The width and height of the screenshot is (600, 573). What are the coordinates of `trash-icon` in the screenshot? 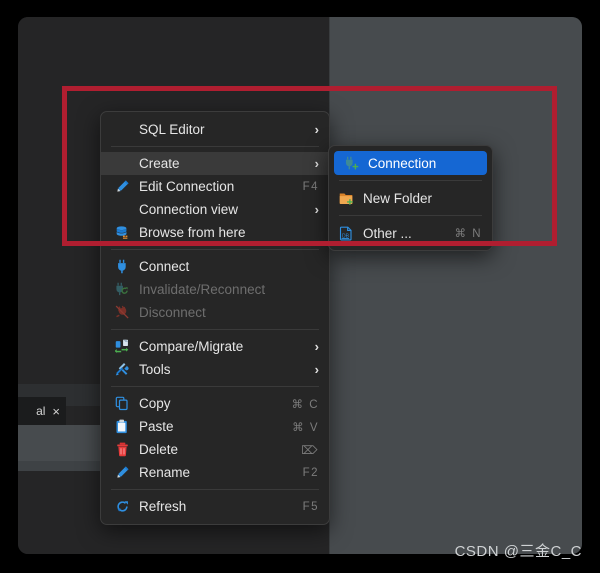 It's located at (122, 450).